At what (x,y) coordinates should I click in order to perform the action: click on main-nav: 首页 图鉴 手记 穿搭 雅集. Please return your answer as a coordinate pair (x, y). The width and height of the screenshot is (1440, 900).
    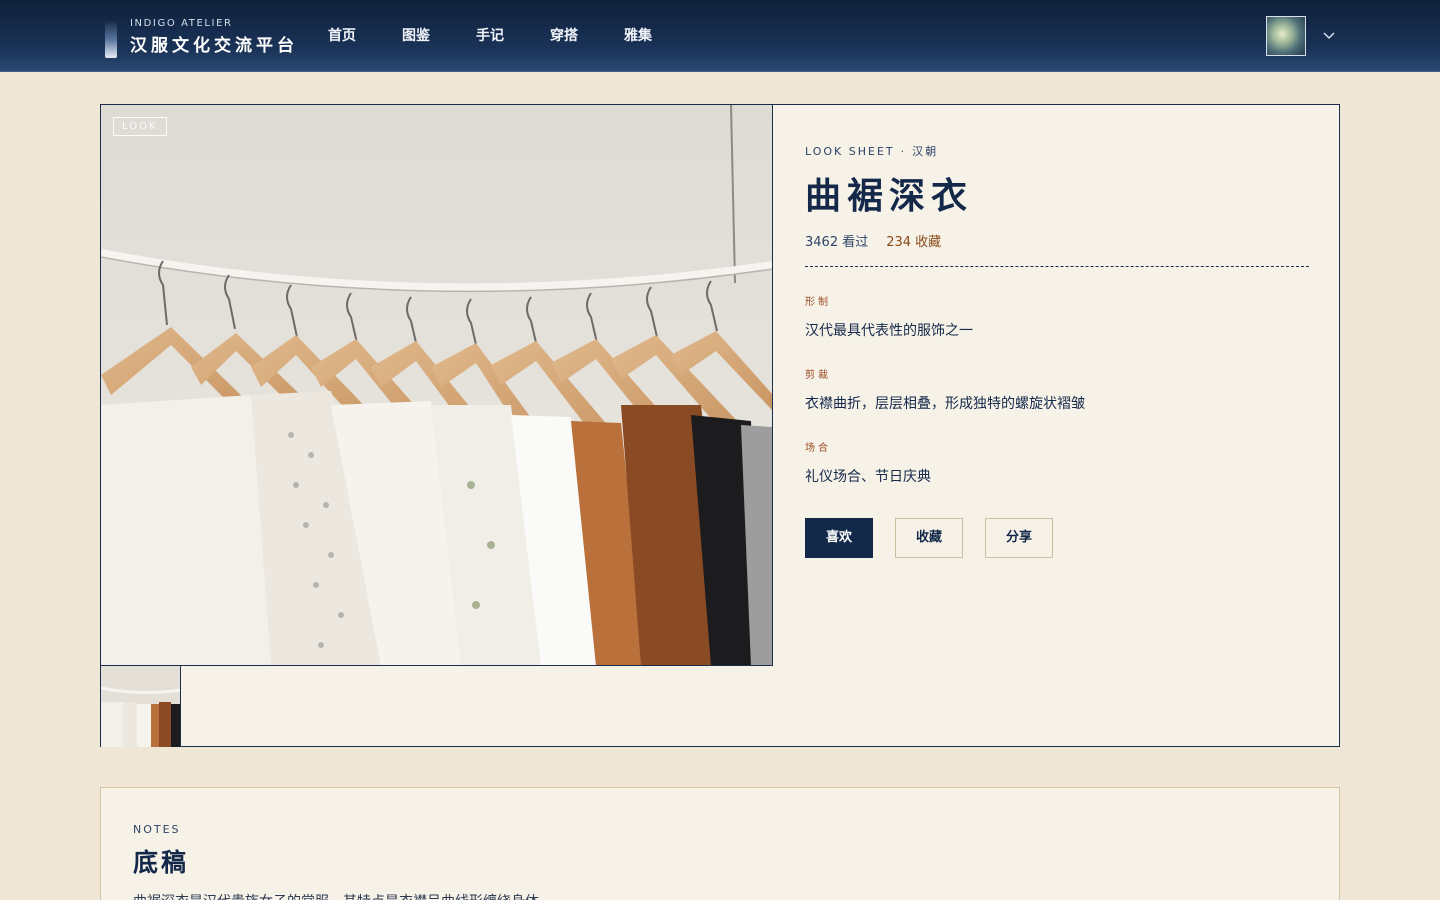
    Looking at the image, I should click on (501, 36).